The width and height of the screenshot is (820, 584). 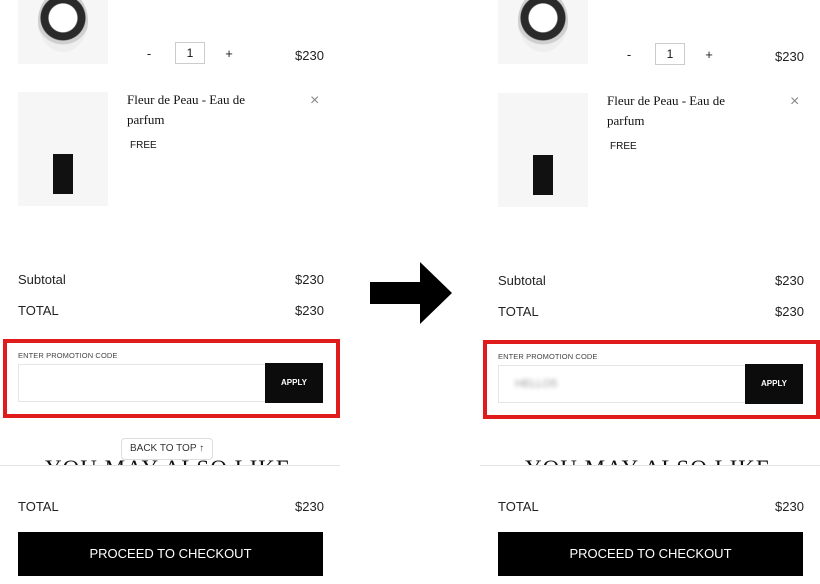 What do you see at coordinates (536, 384) in the screenshot?
I see `promo-code-value: HELLO5` at bounding box center [536, 384].